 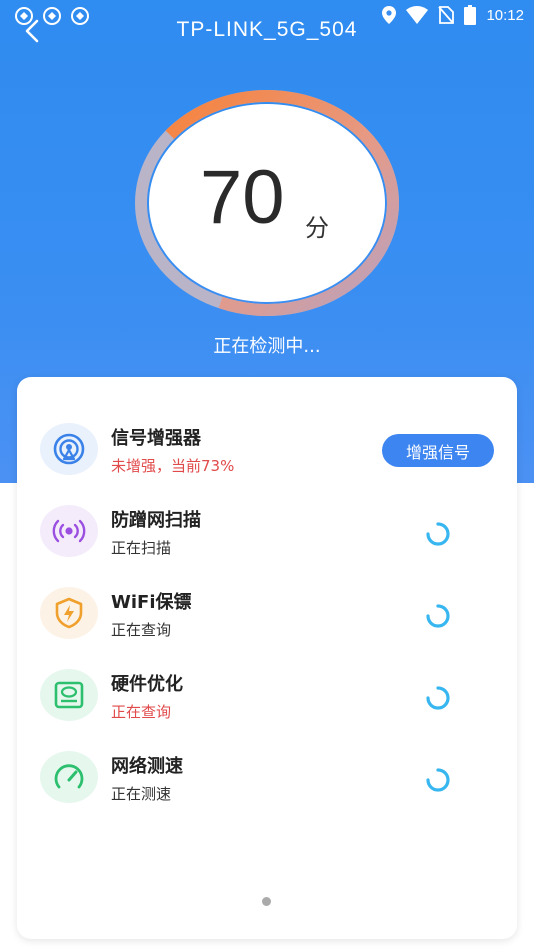 I want to click on signal-booster-icon, so click(x=69, y=449).